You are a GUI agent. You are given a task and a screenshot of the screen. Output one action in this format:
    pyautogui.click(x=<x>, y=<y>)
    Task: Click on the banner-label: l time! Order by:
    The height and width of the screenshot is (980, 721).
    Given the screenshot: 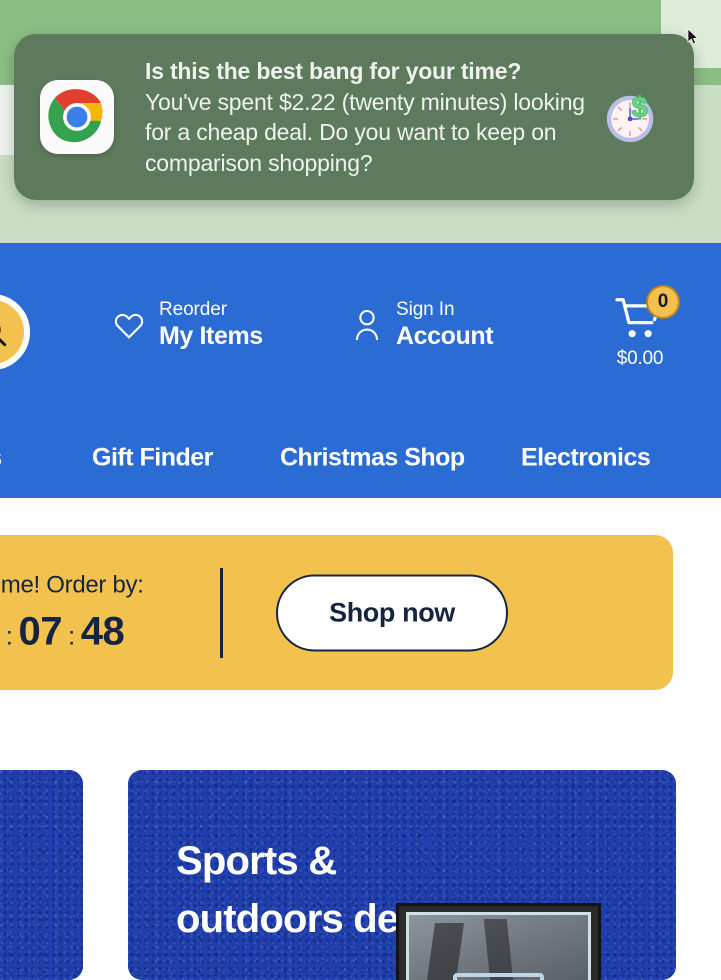 What is the action you would take?
    pyautogui.click(x=72, y=584)
    